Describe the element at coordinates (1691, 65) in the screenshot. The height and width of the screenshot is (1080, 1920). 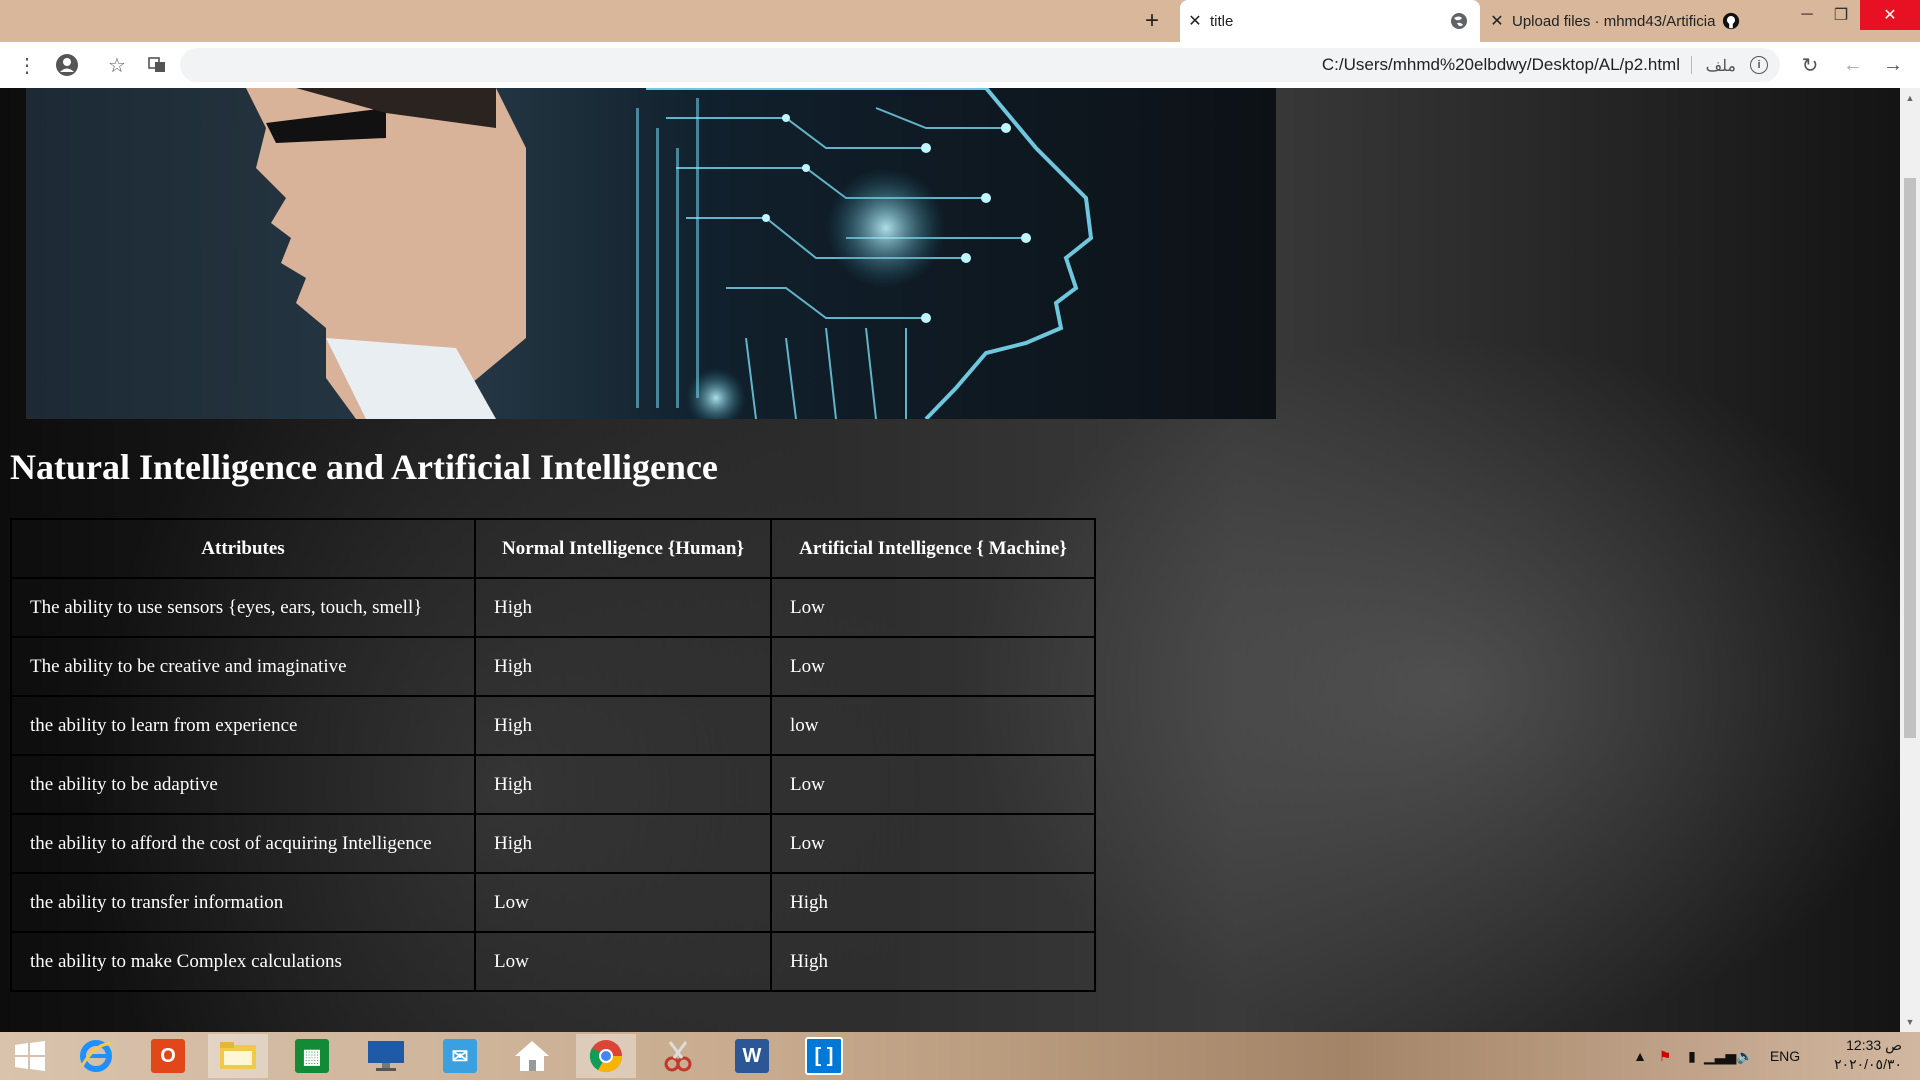
I see `address-divider` at that location.